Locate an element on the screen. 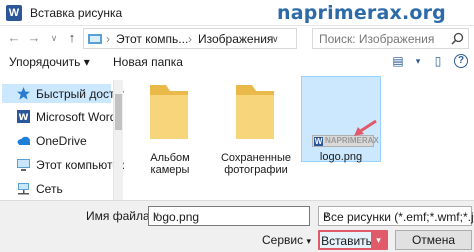 The image size is (474, 252). cancel-button: Отмена is located at coordinates (433, 240).